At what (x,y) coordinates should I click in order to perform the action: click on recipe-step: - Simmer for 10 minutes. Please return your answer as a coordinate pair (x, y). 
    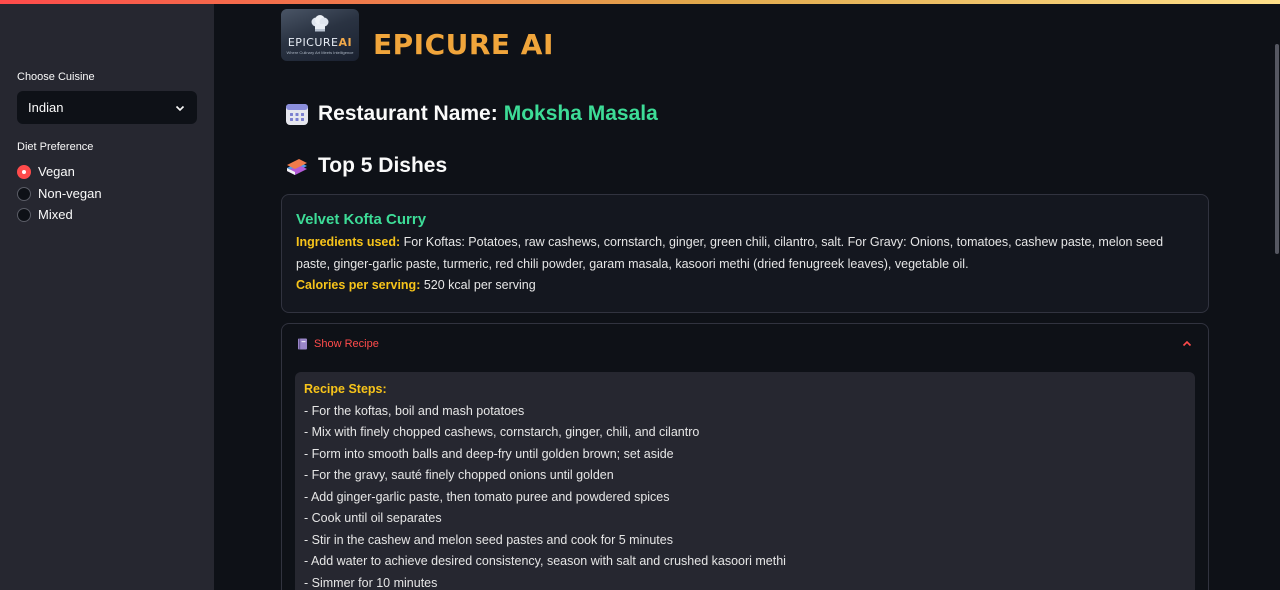
    Looking at the image, I should click on (371, 582).